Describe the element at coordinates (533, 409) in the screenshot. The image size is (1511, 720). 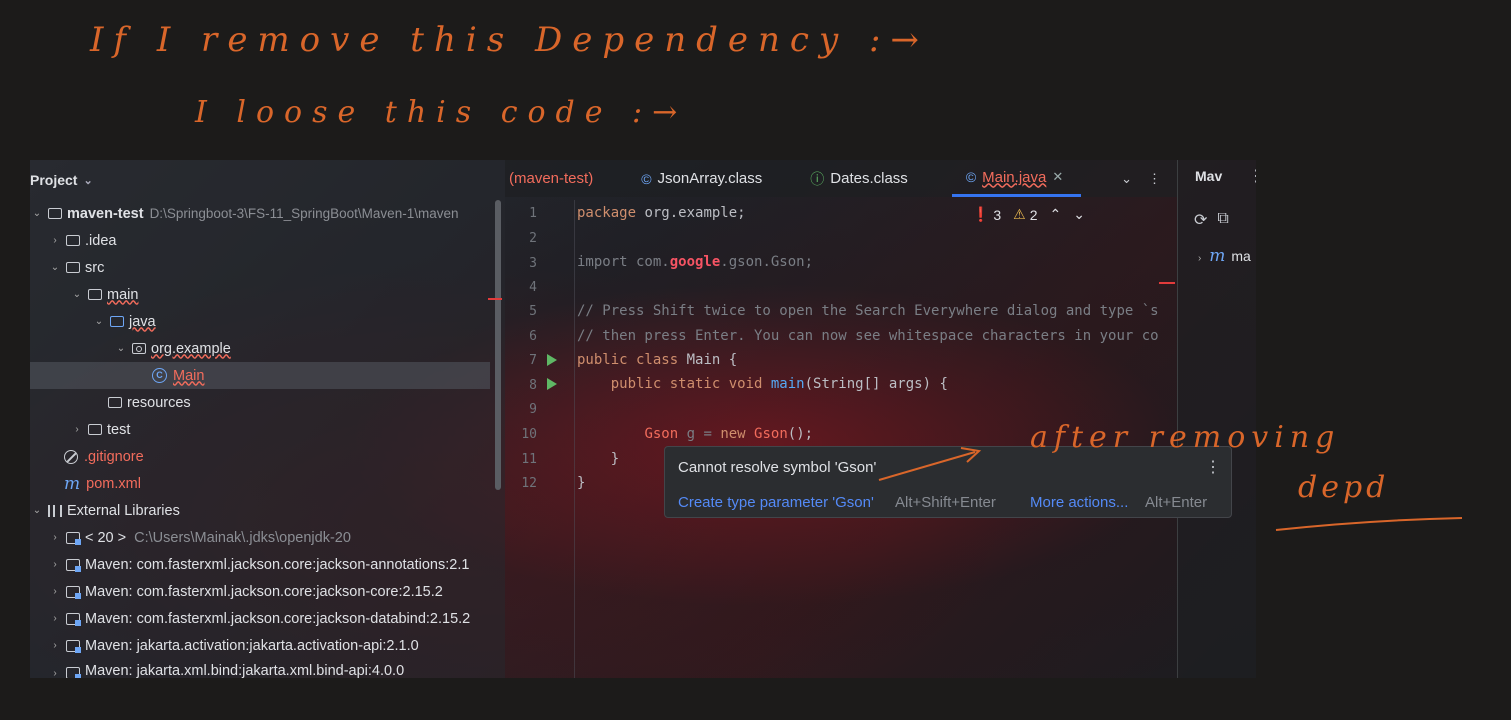
I see `line-number: 9` at that location.